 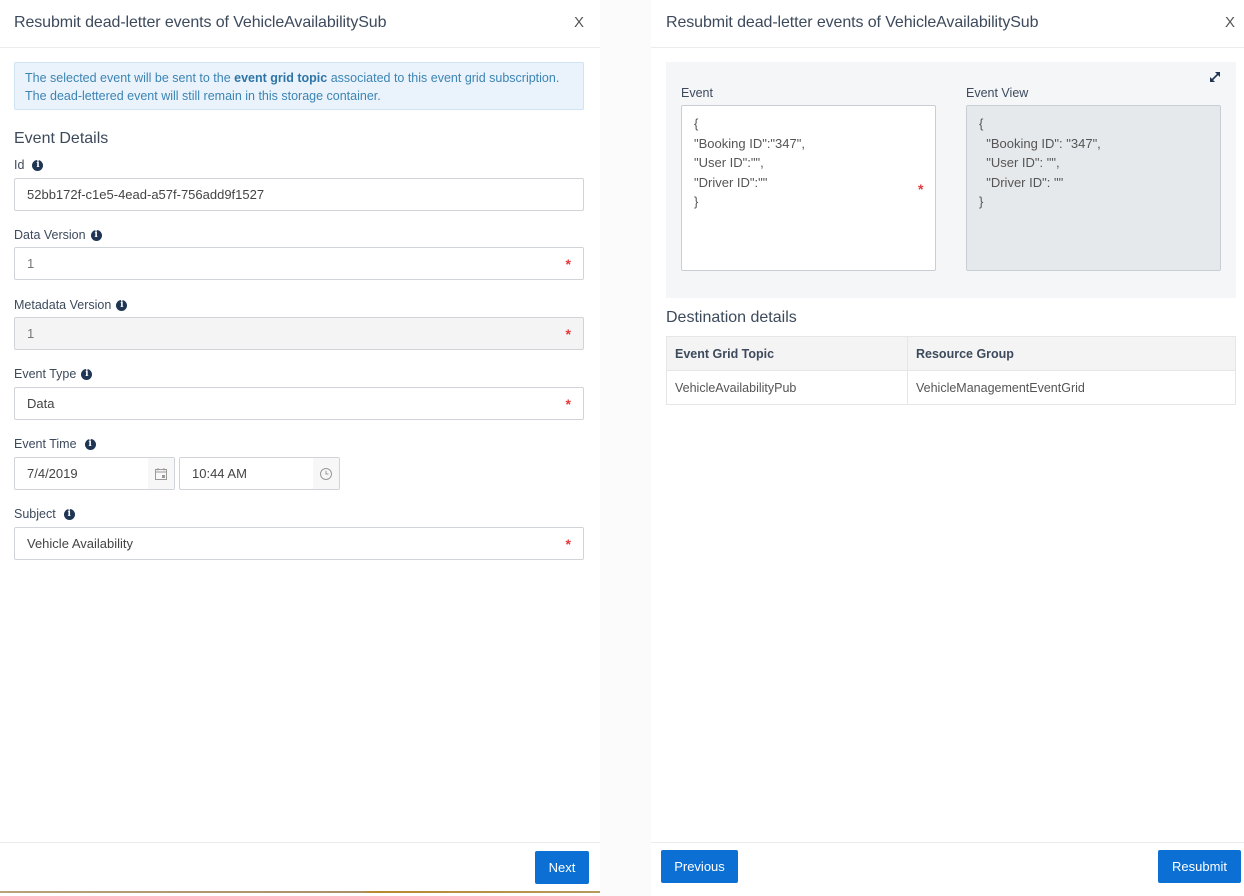 I want to click on clock-icon, so click(x=326, y=473).